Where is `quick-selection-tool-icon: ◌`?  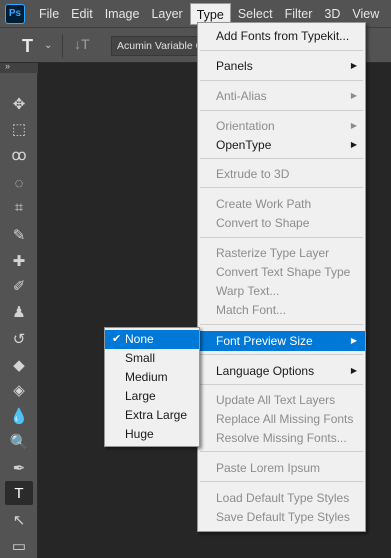 quick-selection-tool-icon: ◌ is located at coordinates (19, 183).